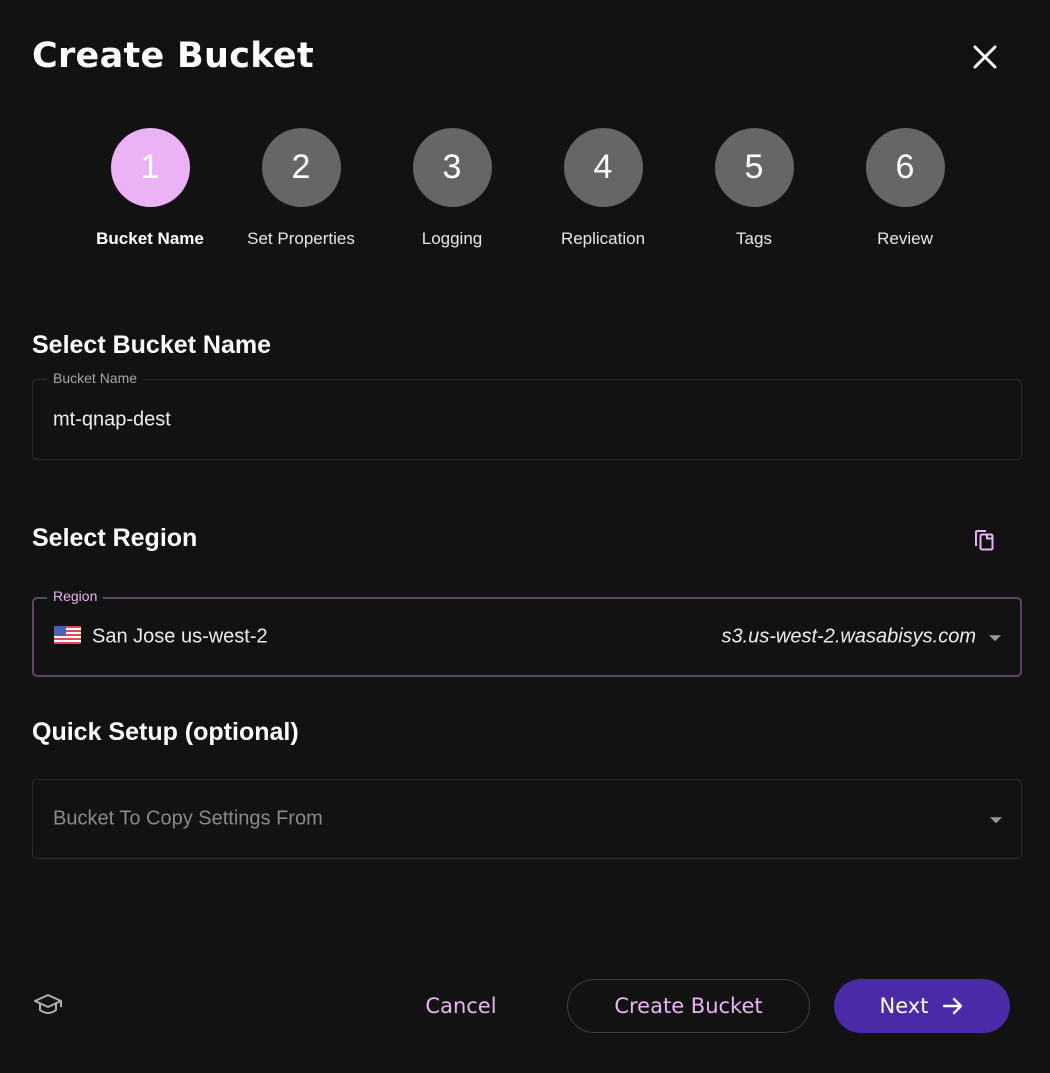 The image size is (1050, 1073). What do you see at coordinates (112, 419) in the screenshot?
I see `bucket-name-input: mt-qnap-dest` at bounding box center [112, 419].